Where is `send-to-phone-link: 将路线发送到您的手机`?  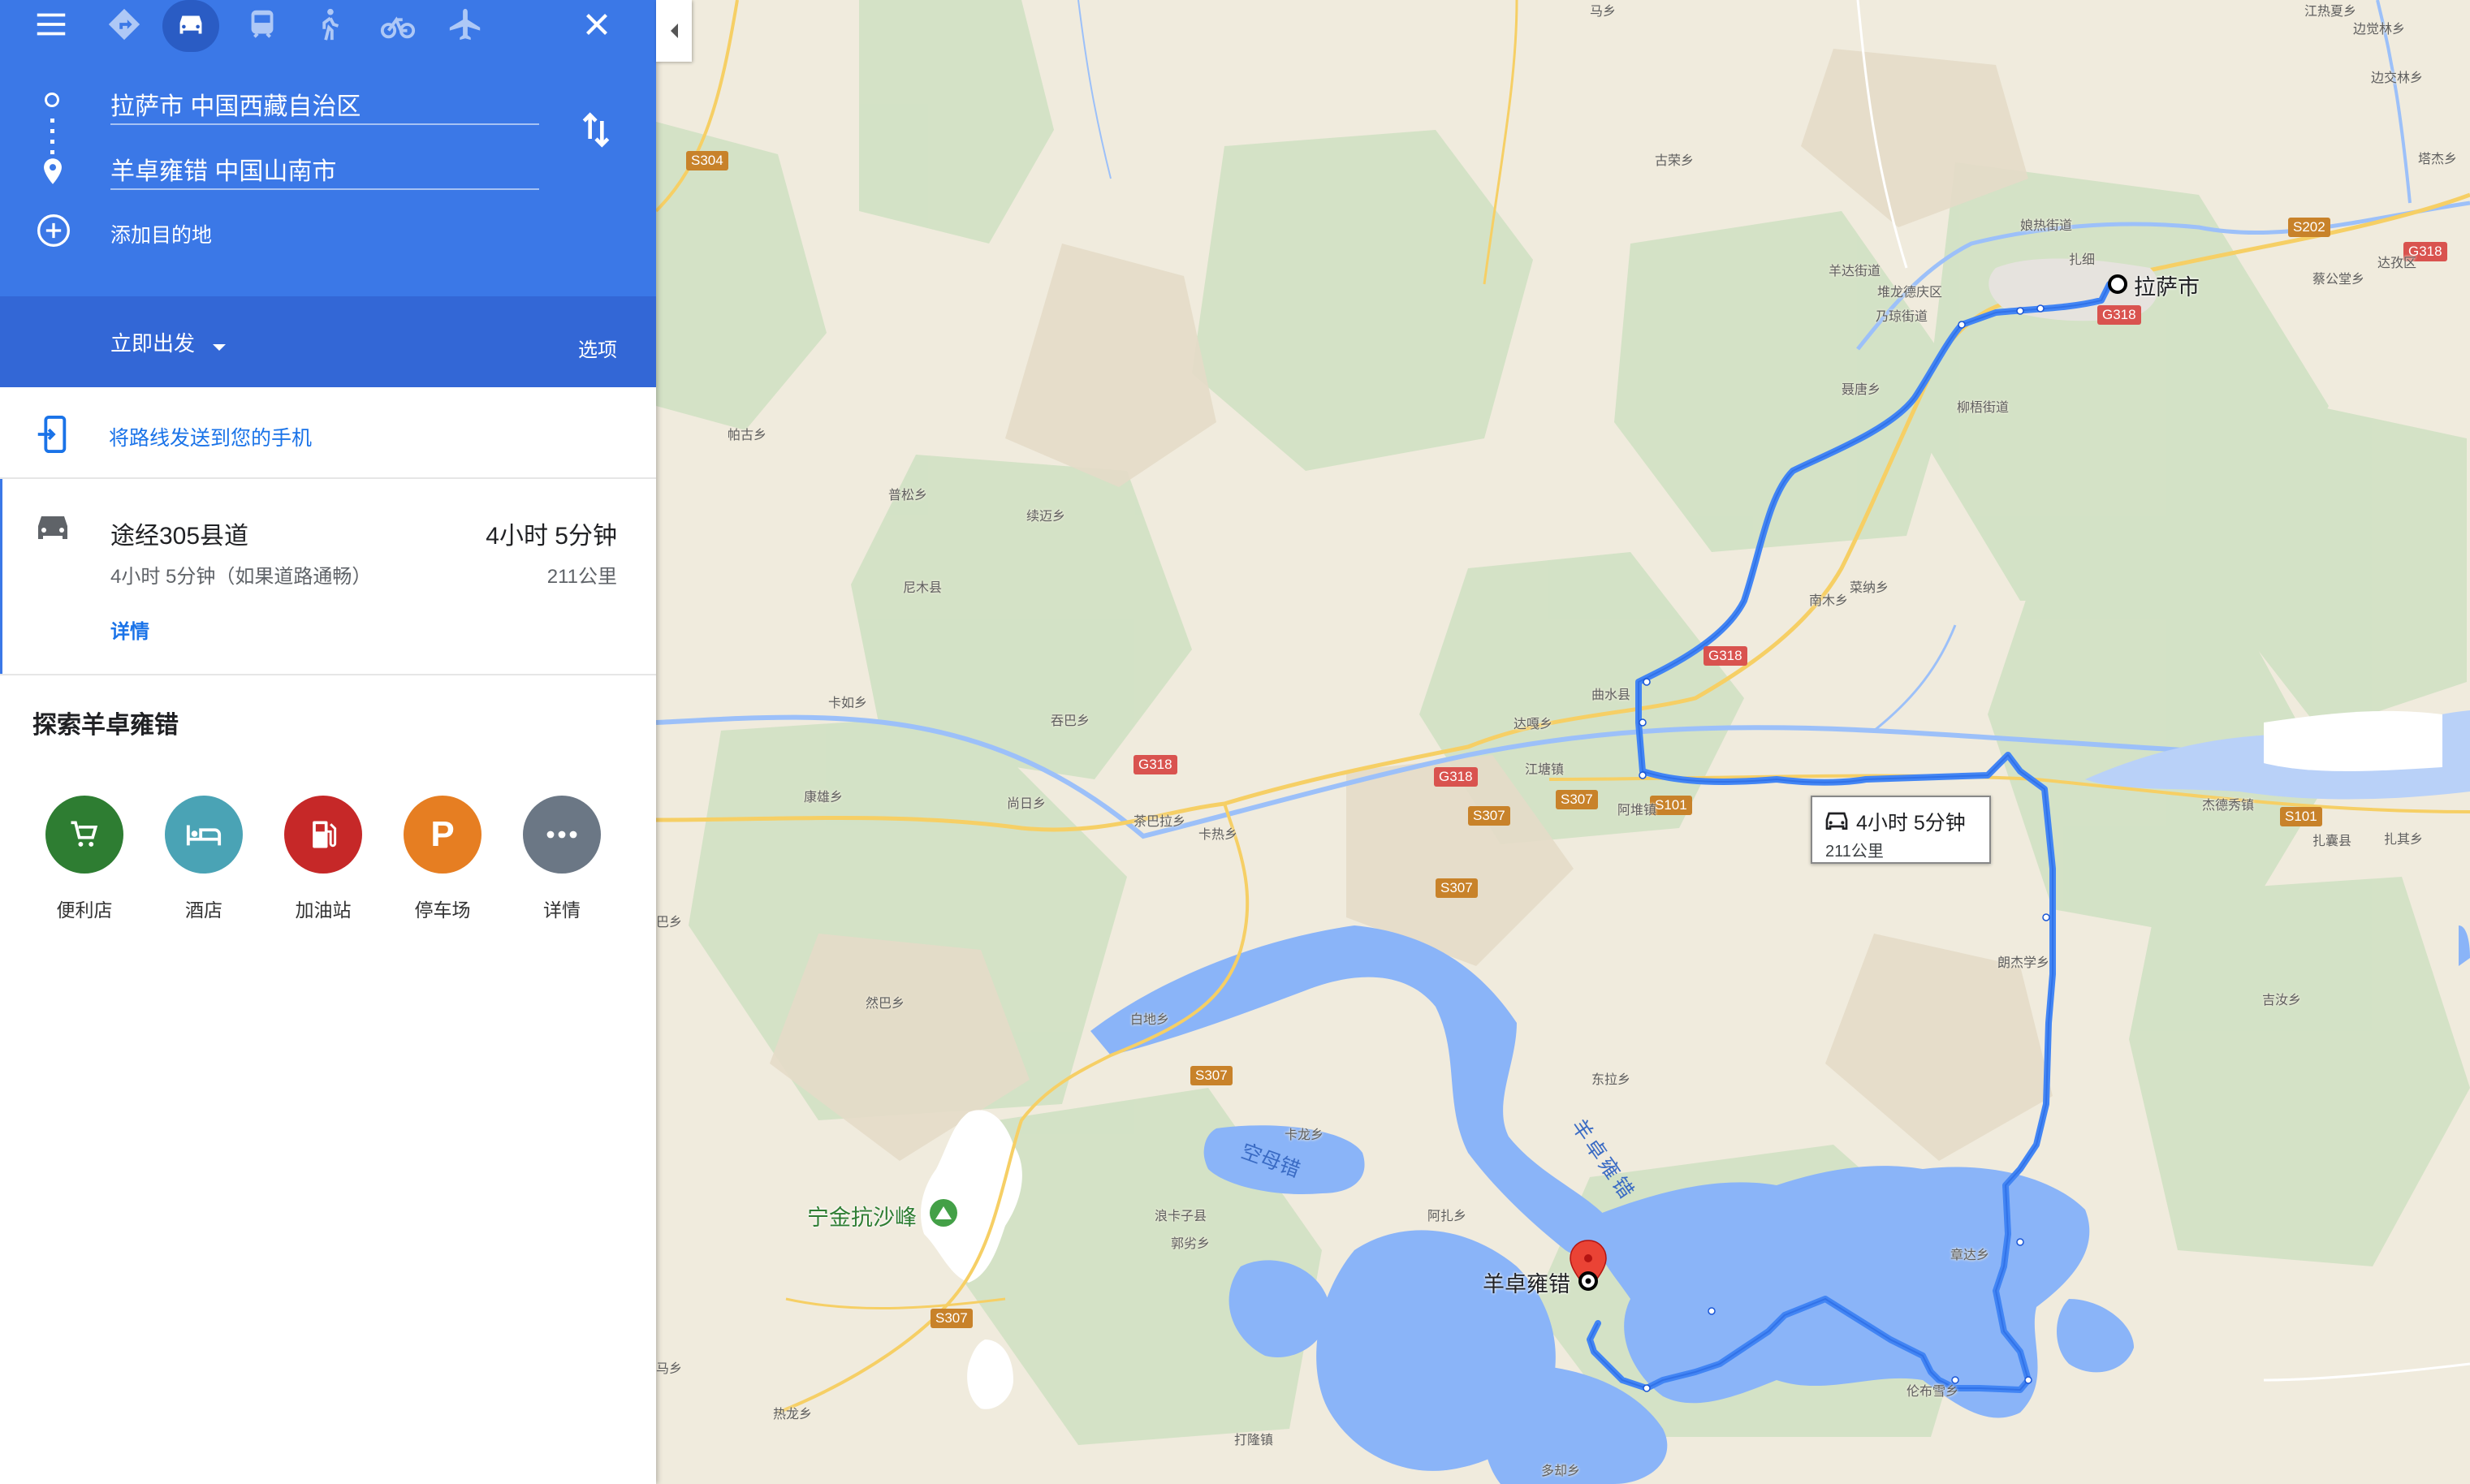 send-to-phone-link: 将路线发送到您的手机 is located at coordinates (328, 434).